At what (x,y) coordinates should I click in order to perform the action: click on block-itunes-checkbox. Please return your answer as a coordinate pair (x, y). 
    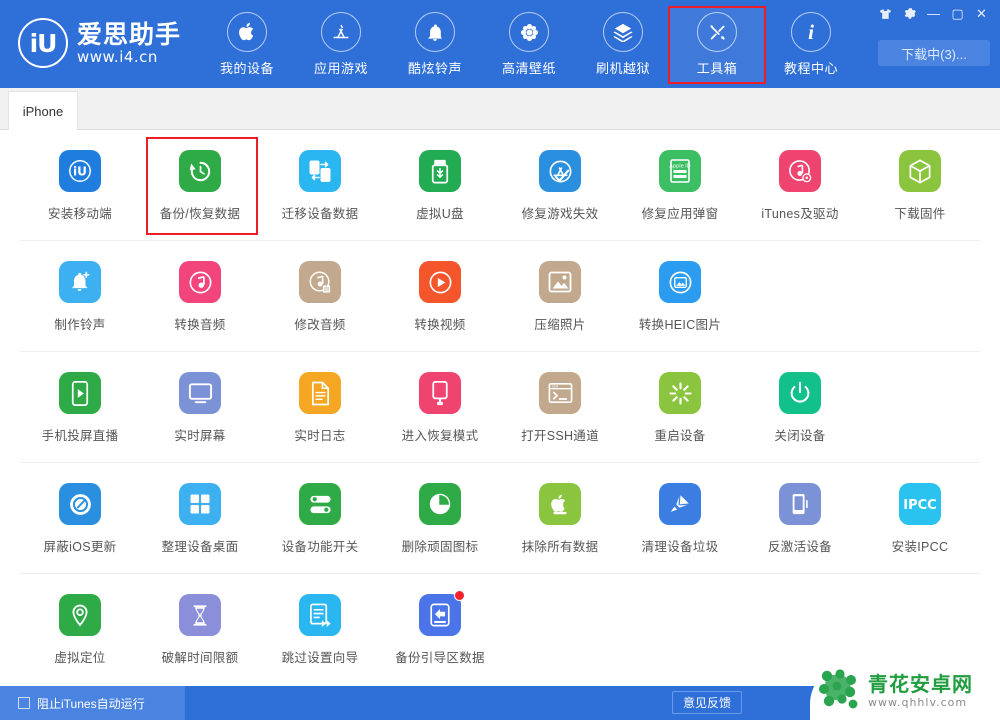
    Looking at the image, I should click on (24, 703).